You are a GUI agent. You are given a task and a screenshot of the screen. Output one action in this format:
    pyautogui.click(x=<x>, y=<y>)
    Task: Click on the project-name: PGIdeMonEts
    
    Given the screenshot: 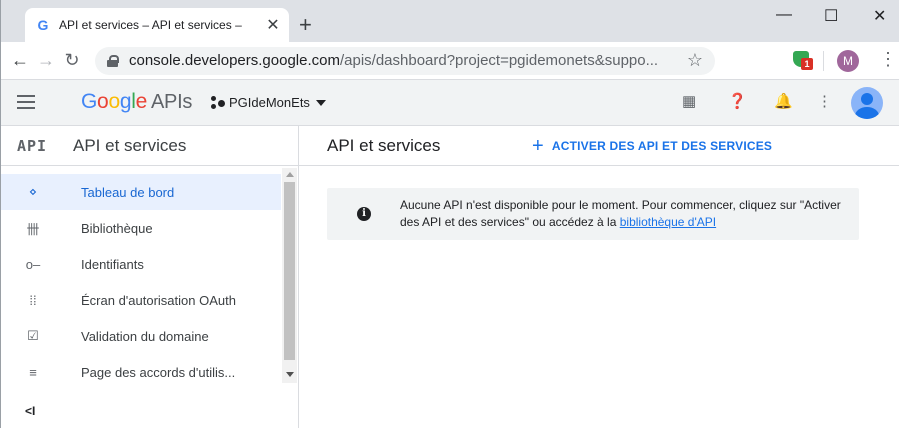 What is the action you would take?
    pyautogui.click(x=269, y=102)
    